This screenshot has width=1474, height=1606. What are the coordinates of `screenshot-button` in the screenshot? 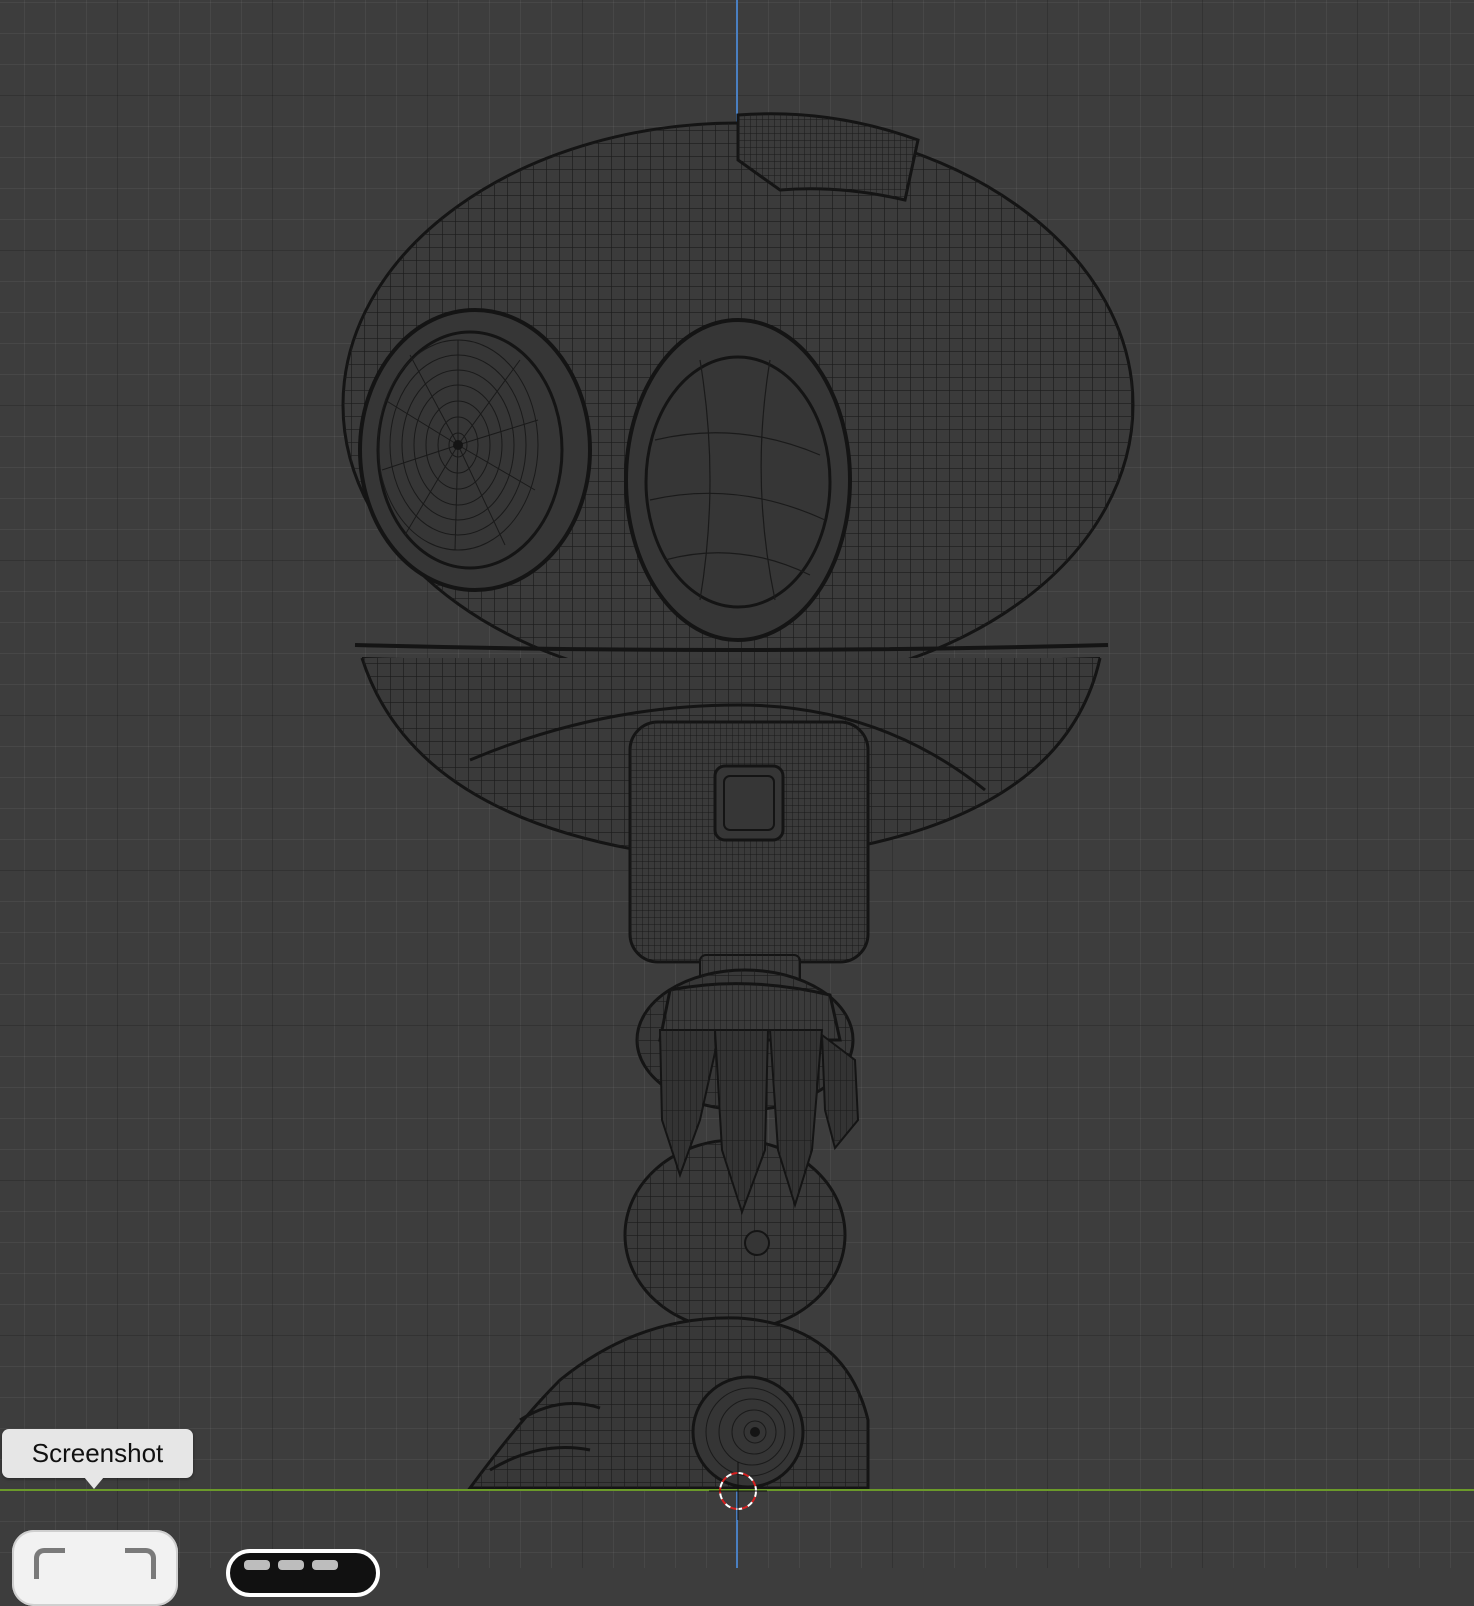 It's located at (95, 1568).